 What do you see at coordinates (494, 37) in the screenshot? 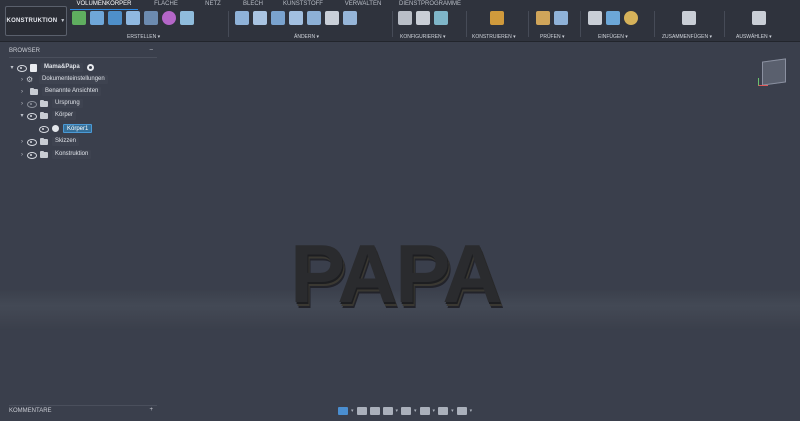
I see `group-konstruieren: KONSTRUIEREN ▾` at bounding box center [494, 37].